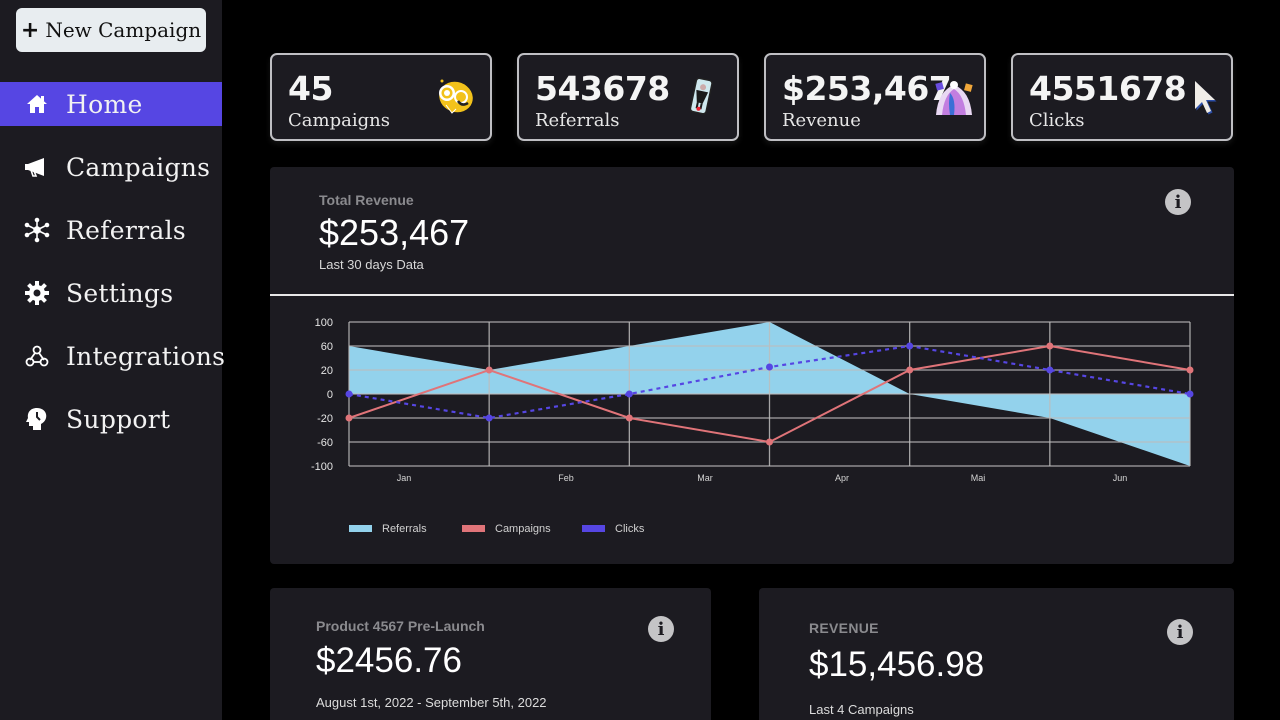 The image size is (1280, 720). What do you see at coordinates (37, 419) in the screenshot?
I see `head-support-icon` at bounding box center [37, 419].